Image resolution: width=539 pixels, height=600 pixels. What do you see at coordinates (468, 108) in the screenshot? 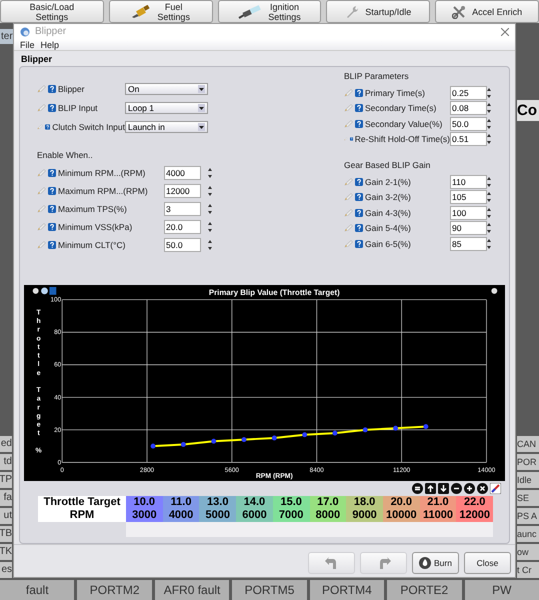
I see `number-field: 0.08` at bounding box center [468, 108].